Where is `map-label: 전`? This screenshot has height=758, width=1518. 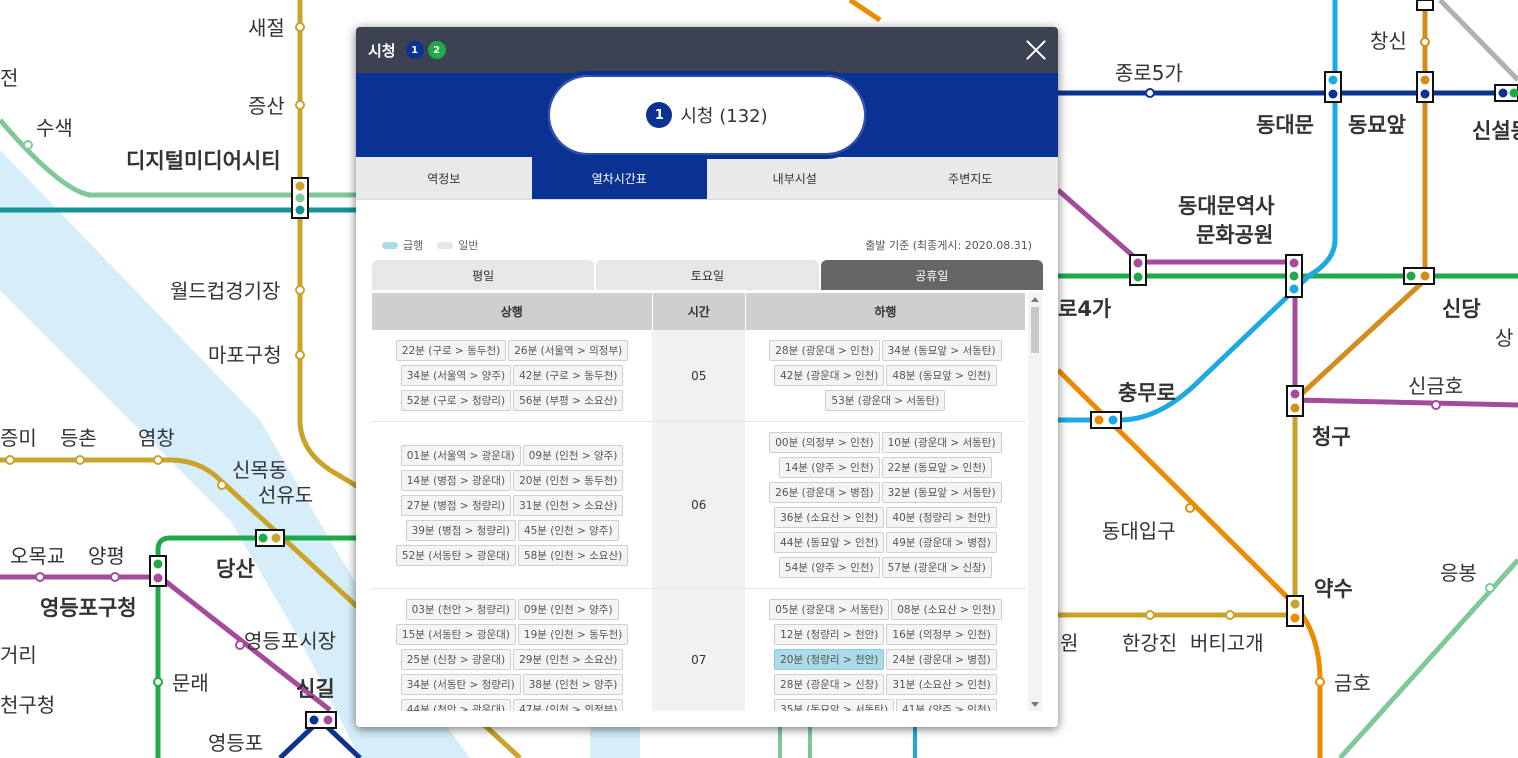
map-label: 전 is located at coordinates (9, 78).